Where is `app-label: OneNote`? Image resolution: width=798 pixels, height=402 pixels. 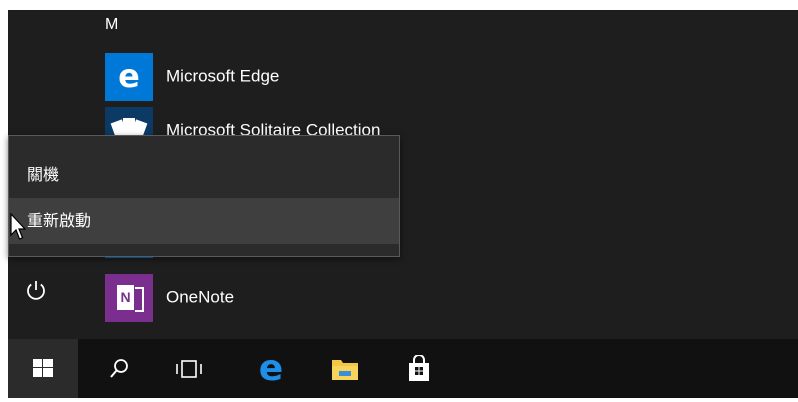 app-label: OneNote is located at coordinates (200, 297).